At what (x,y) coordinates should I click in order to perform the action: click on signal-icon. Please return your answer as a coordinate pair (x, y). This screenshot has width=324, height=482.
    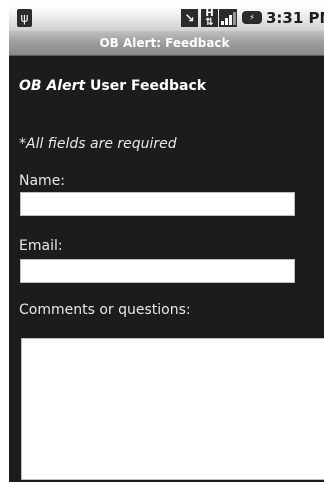
    Looking at the image, I should click on (228, 18).